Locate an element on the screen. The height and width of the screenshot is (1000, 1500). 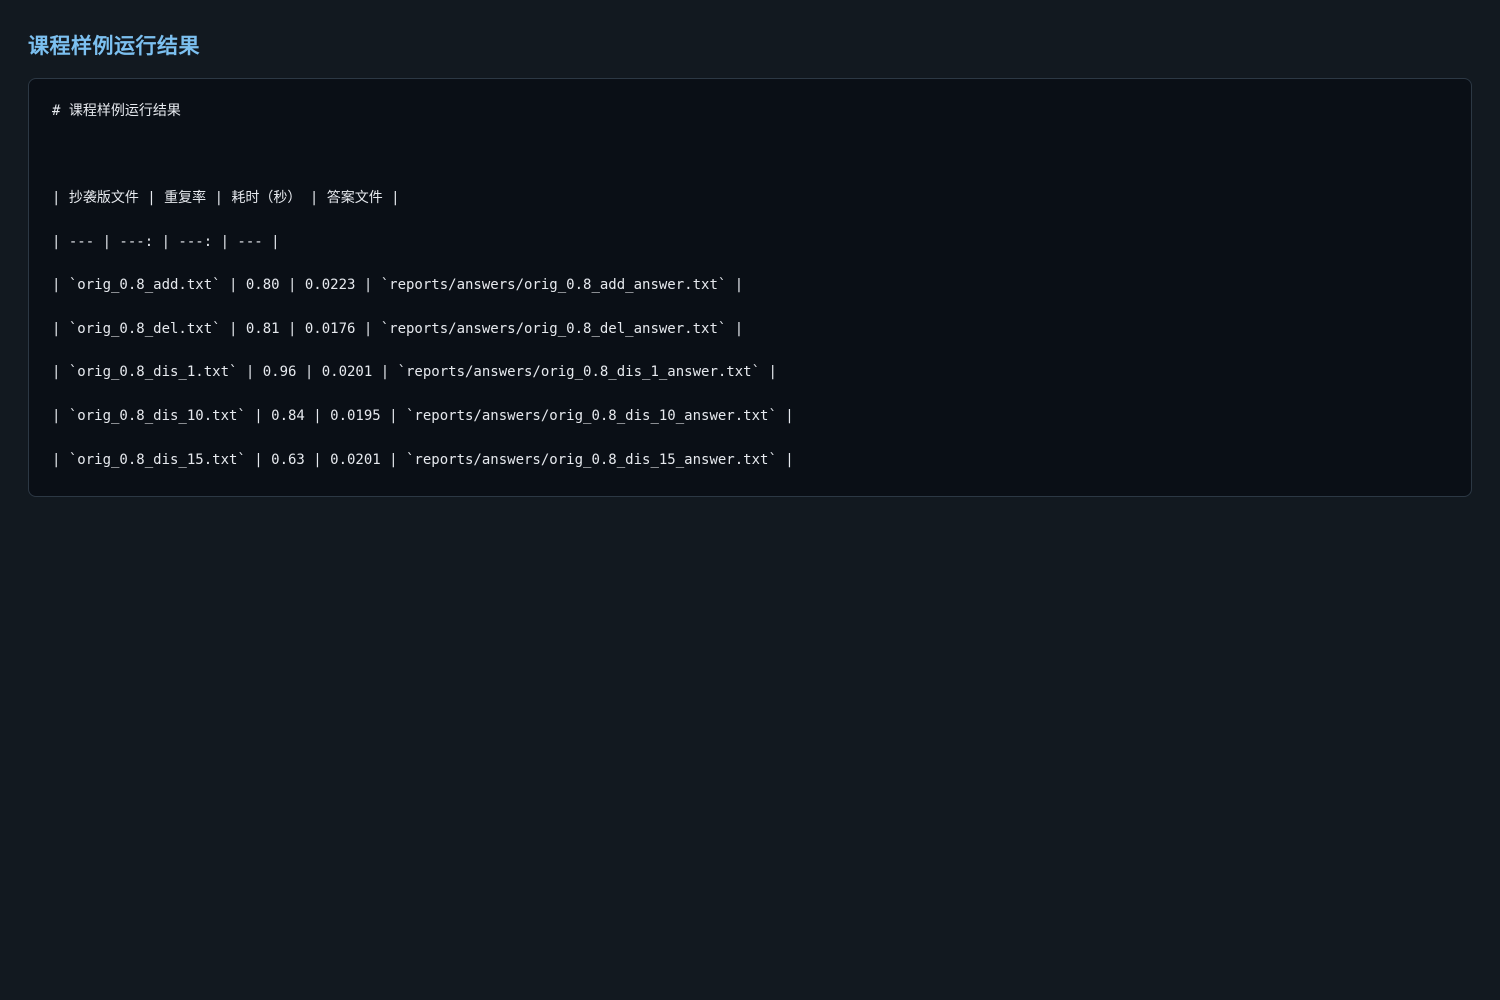
table-header-line: | 抄袭版文件 | 重复率 | 耗时（秒） | 答案文件 | is located at coordinates (226, 198).